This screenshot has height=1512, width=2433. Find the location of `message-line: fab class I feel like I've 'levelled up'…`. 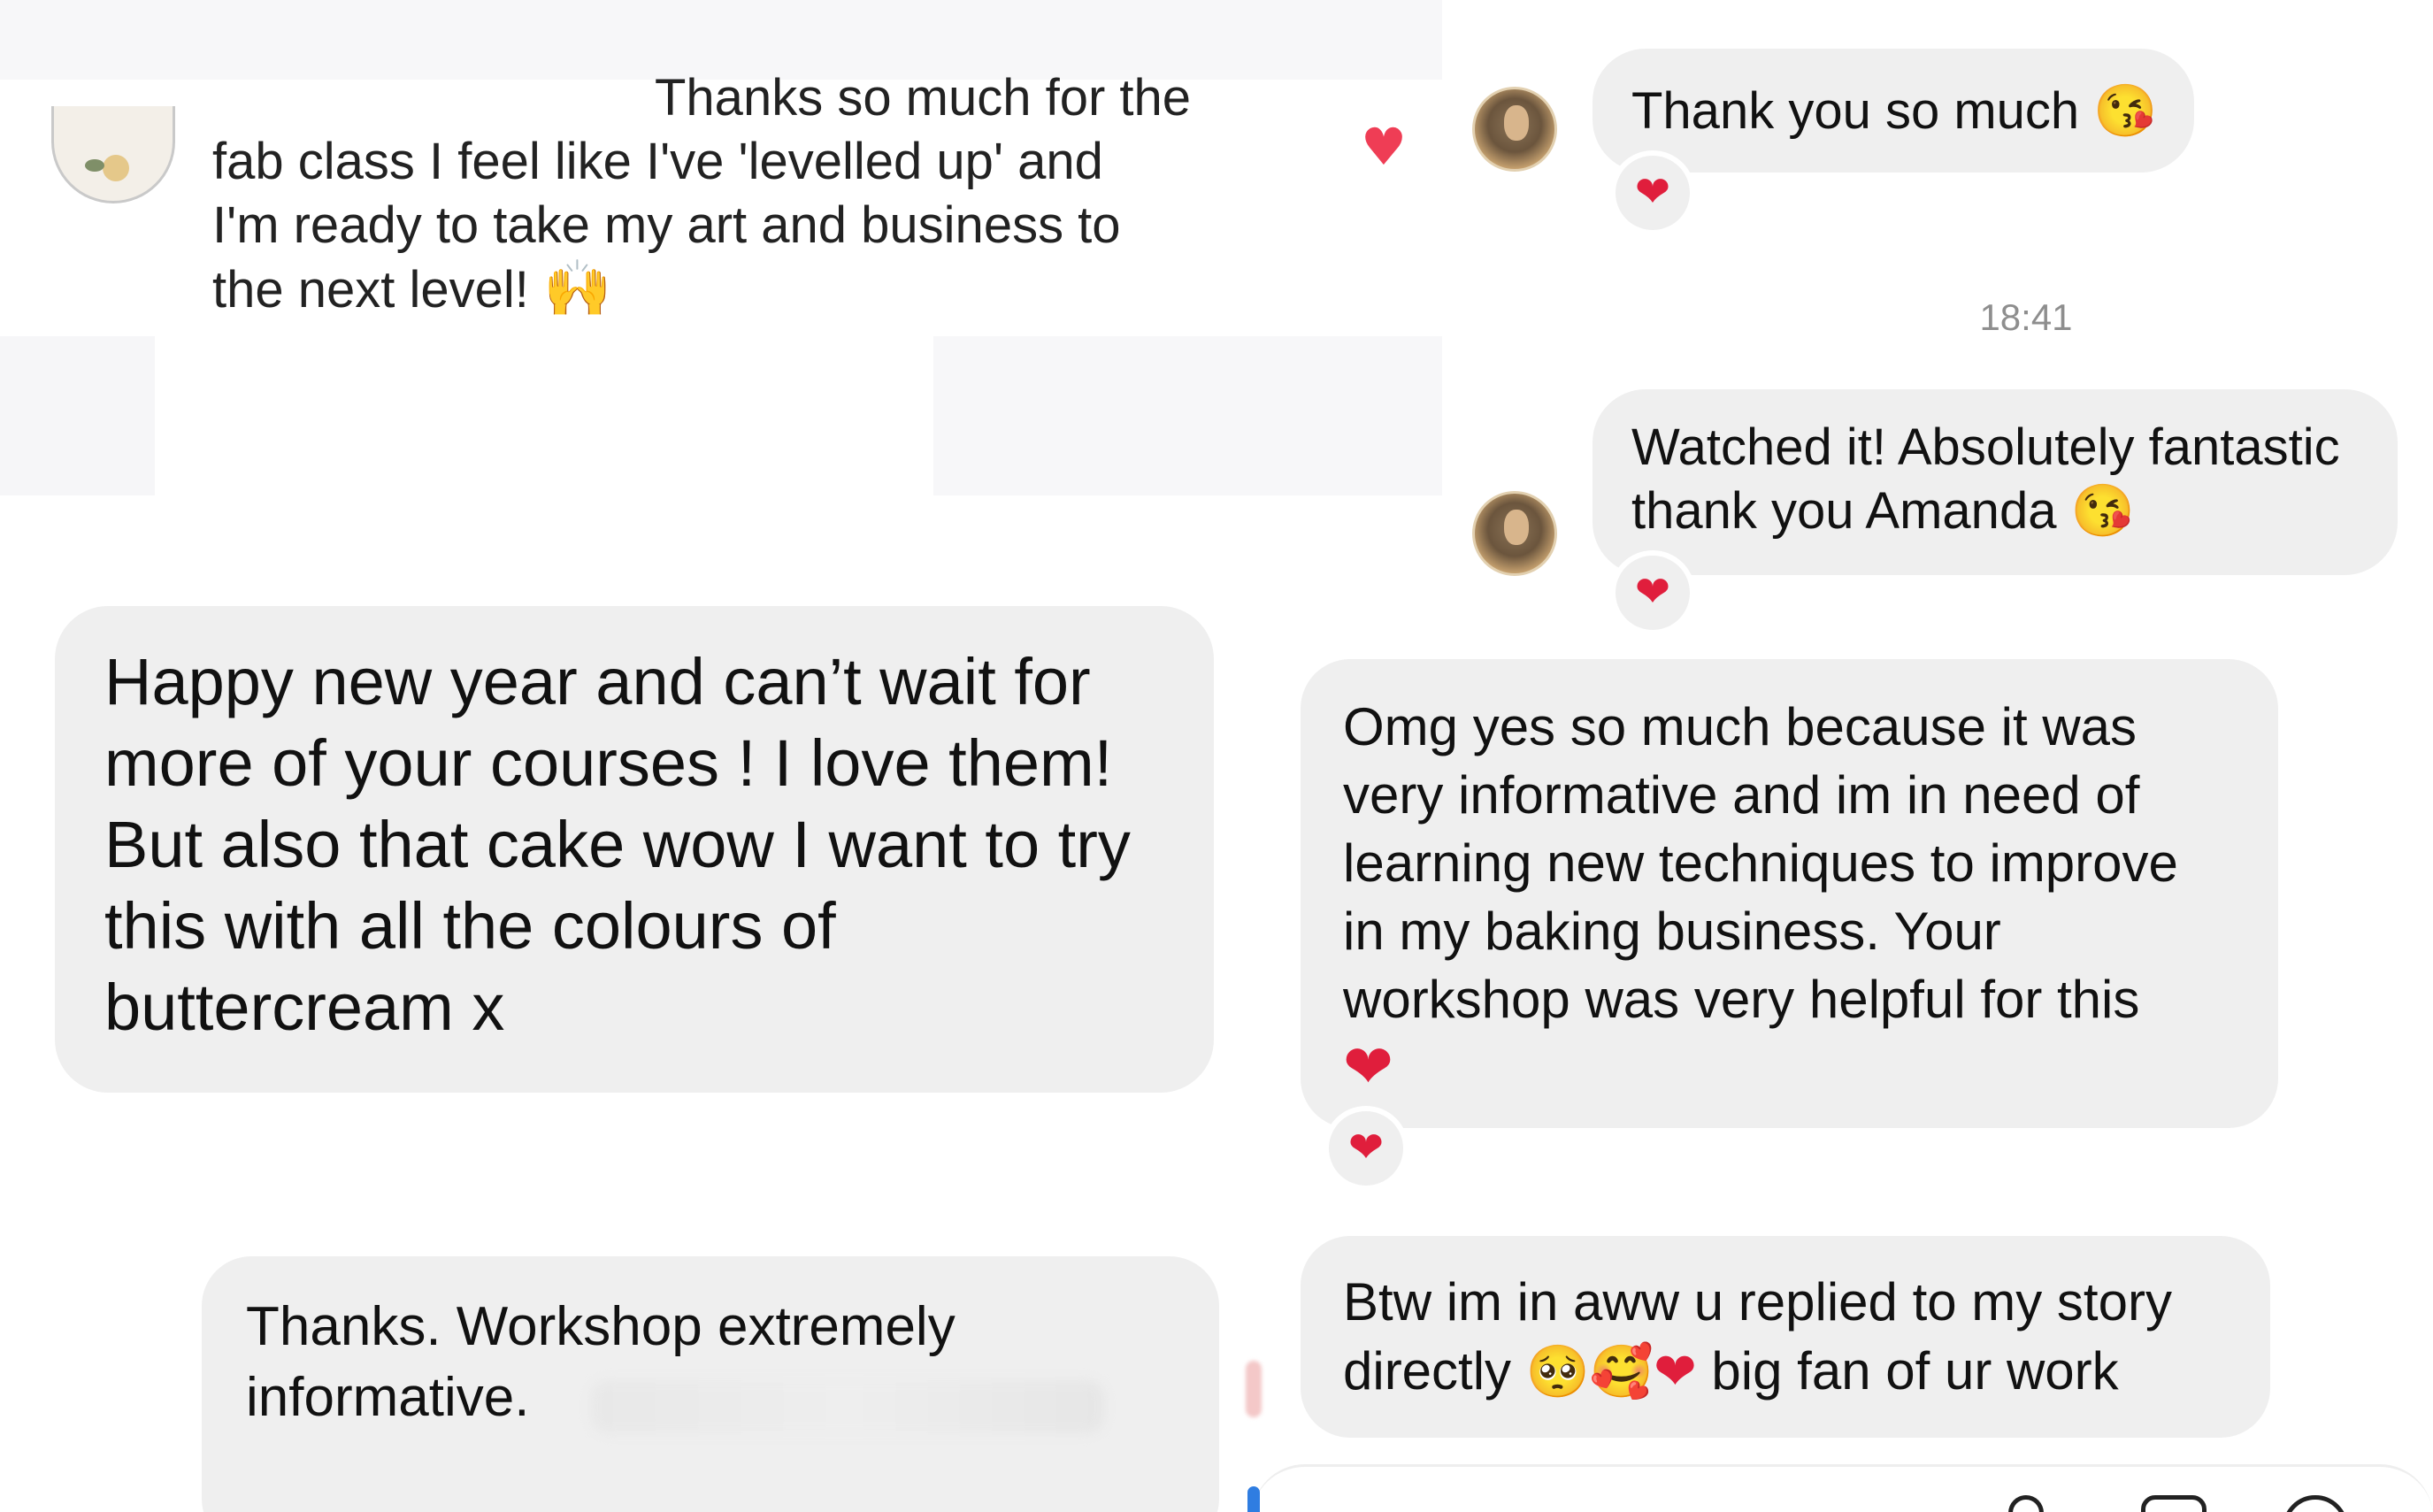

message-line: fab class I feel like I've 'levelled up'… is located at coordinates (657, 161).